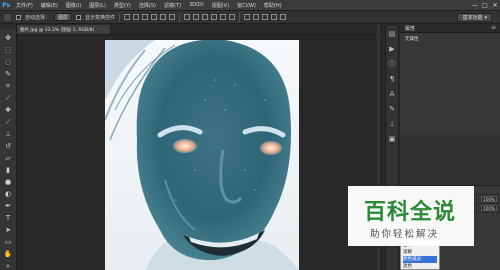 Image resolution: width=500 pixels, height=270 pixels. Describe the element at coordinates (100, 17) in the screenshot. I see `transform-controls-label: 显示变换控件` at that location.